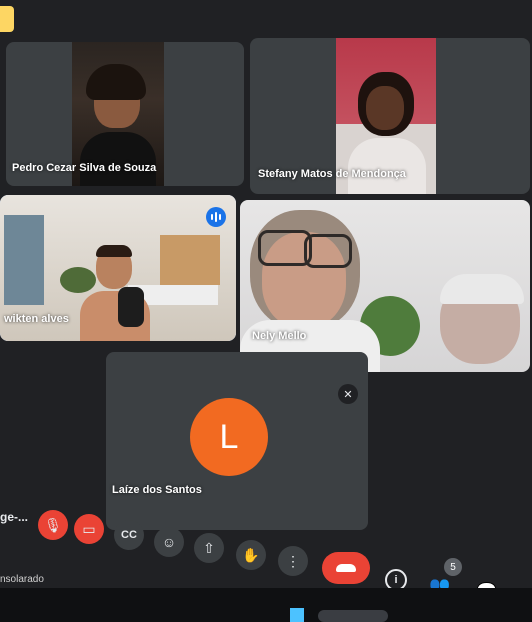  What do you see at coordinates (390, 116) in the screenshot?
I see `participant-tile-stefany: Stefany Matos de Mendonça` at bounding box center [390, 116].